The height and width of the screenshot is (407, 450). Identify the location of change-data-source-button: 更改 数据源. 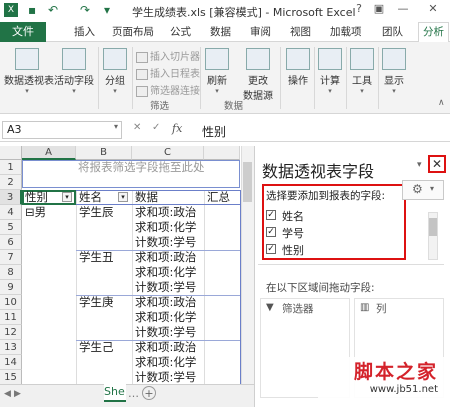
(258, 75).